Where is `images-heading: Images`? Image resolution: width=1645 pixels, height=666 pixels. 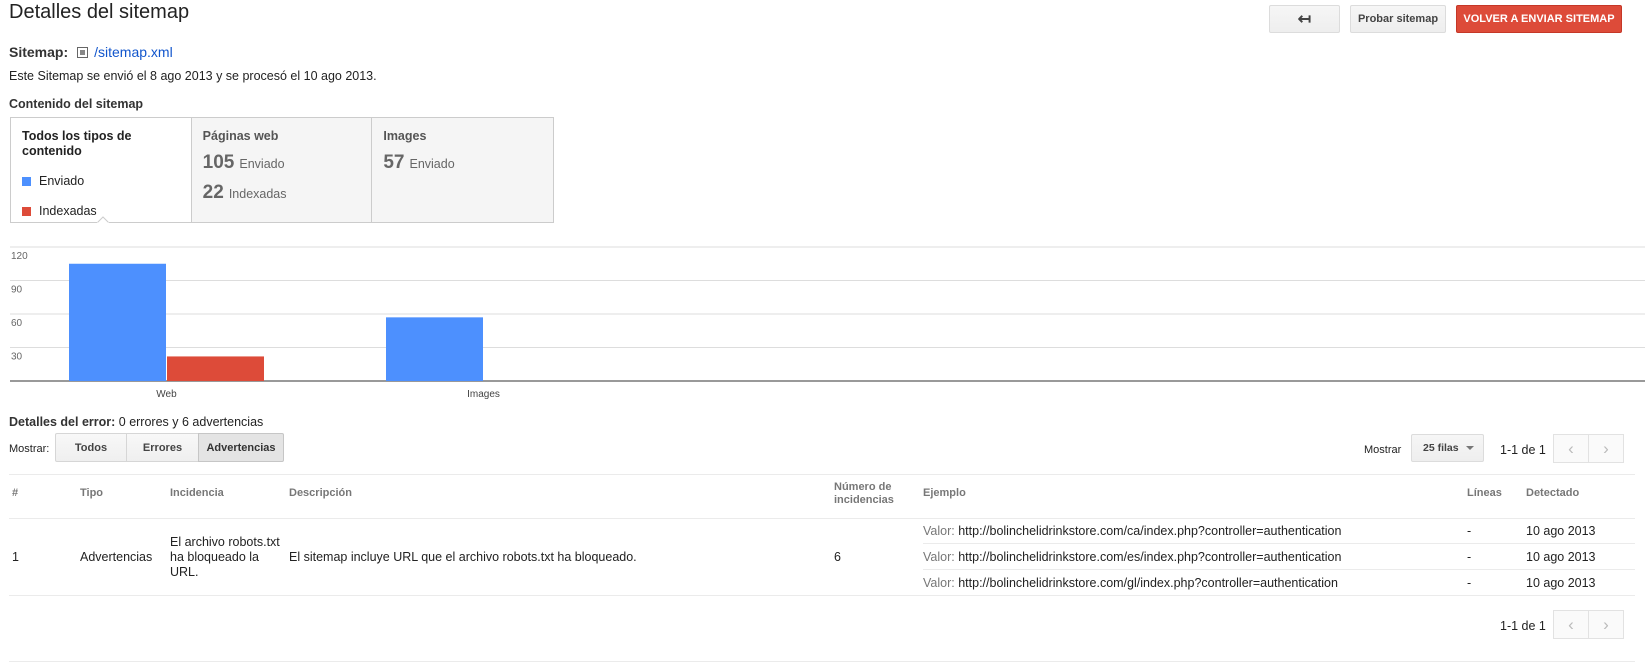 images-heading: Images is located at coordinates (405, 136).